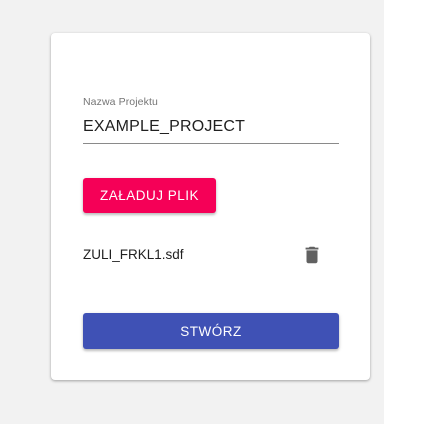 This screenshot has width=421, height=424. Describe the element at coordinates (312, 255) in the screenshot. I see `trash-icon` at that location.